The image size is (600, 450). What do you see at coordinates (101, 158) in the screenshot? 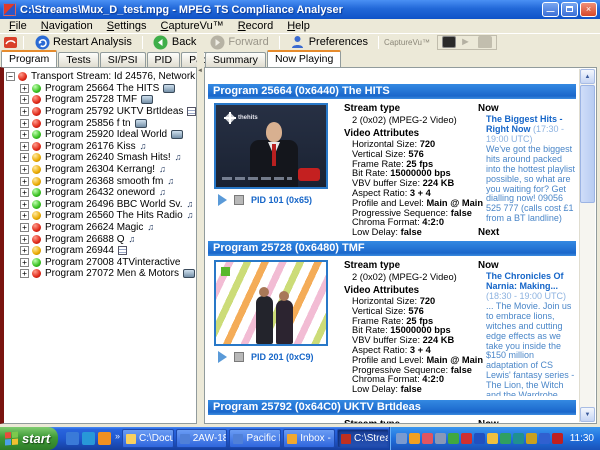
I see `tree-program-item: + Program 26240 Smash Hits!` at bounding box center [101, 158].